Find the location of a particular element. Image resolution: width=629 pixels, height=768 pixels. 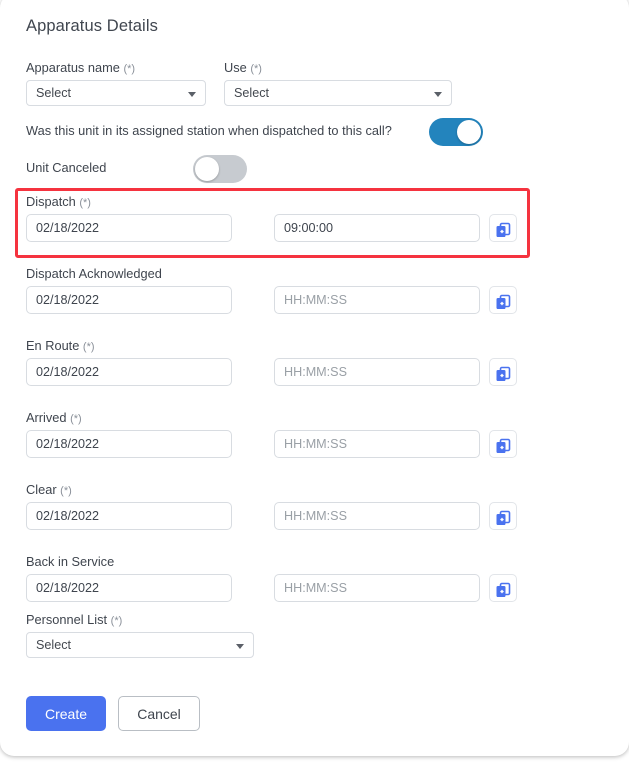

en-route-label: En Route (*) is located at coordinates (316, 345).